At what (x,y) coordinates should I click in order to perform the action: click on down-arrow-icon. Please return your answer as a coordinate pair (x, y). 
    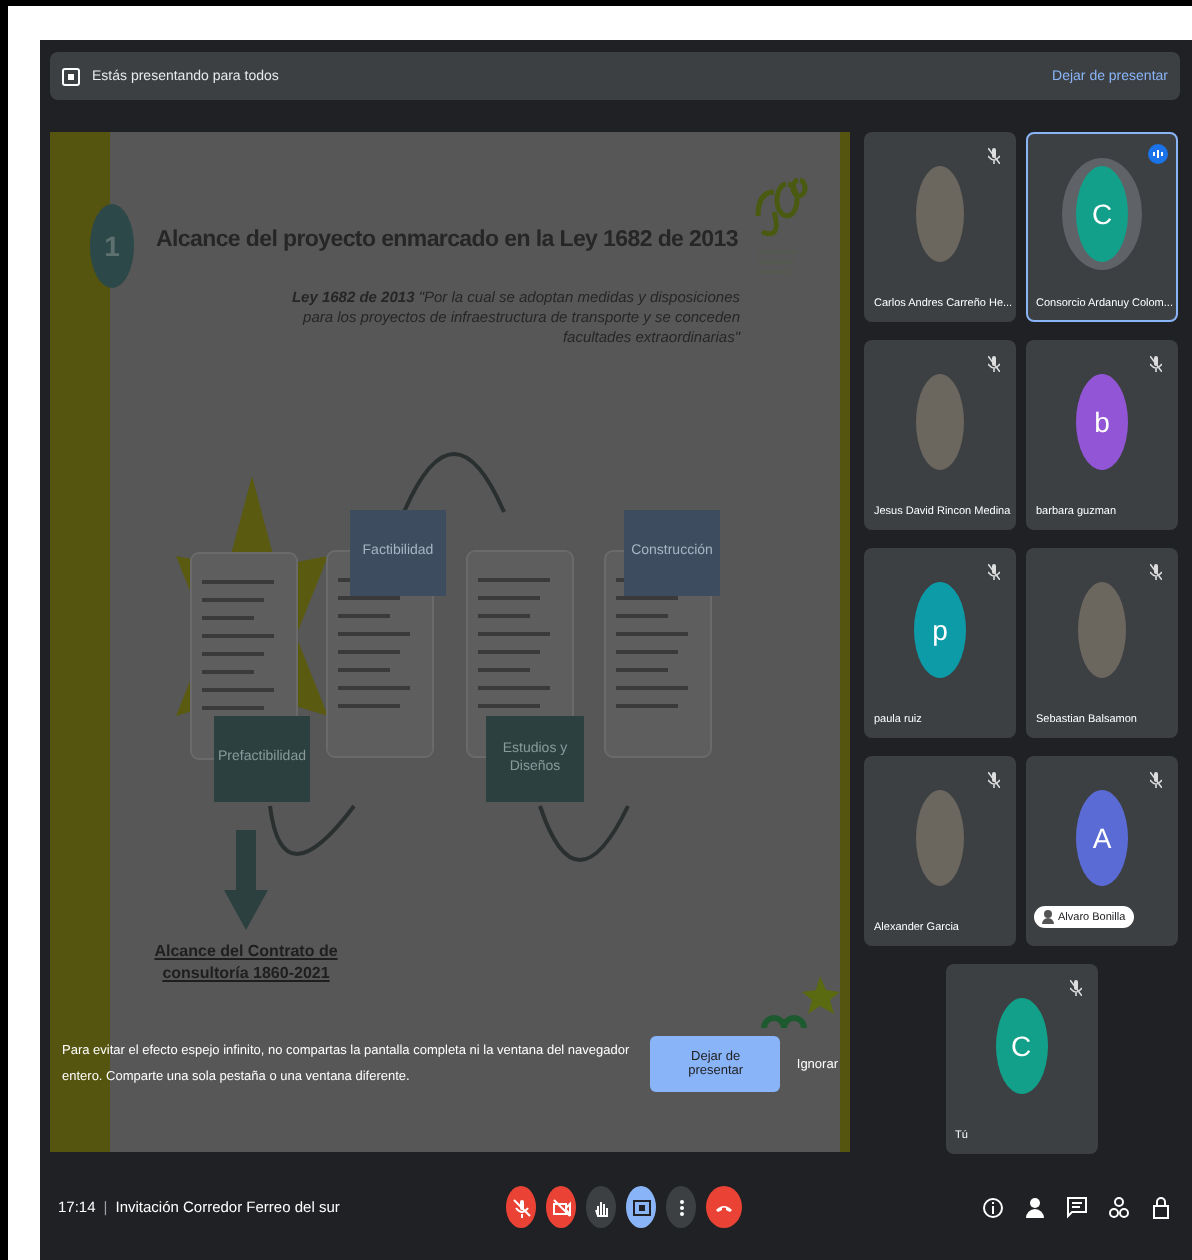
    Looking at the image, I should click on (246, 880).